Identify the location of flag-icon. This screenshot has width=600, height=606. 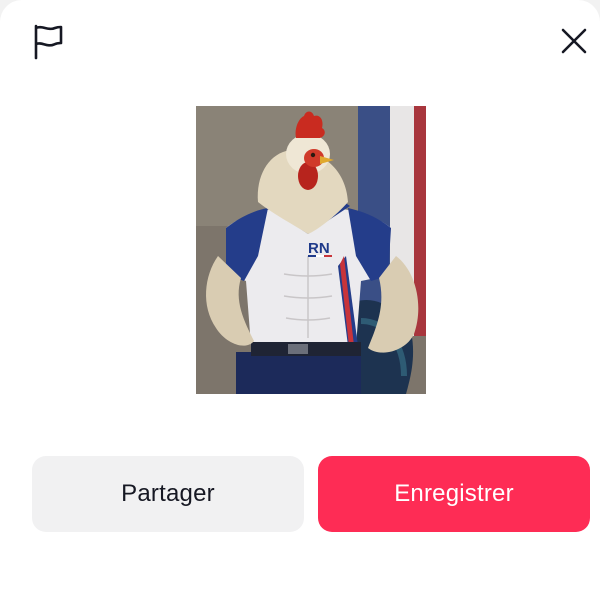
(48, 42).